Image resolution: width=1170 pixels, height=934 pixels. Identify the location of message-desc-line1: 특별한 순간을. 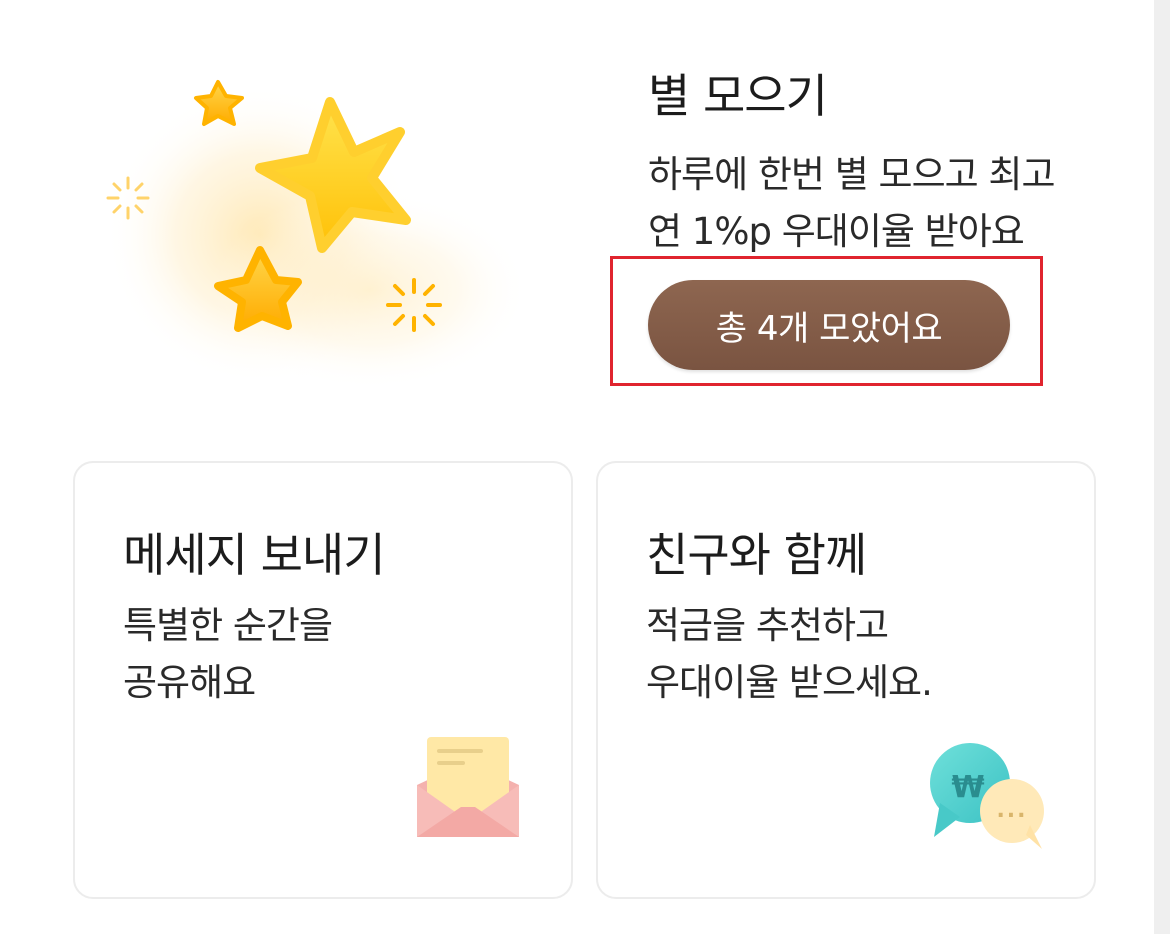
(228, 625).